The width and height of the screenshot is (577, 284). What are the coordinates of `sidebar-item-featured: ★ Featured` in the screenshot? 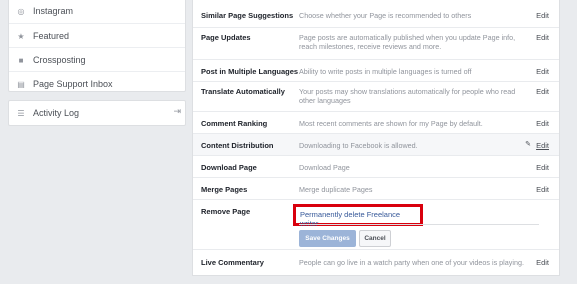 It's located at (97, 35).